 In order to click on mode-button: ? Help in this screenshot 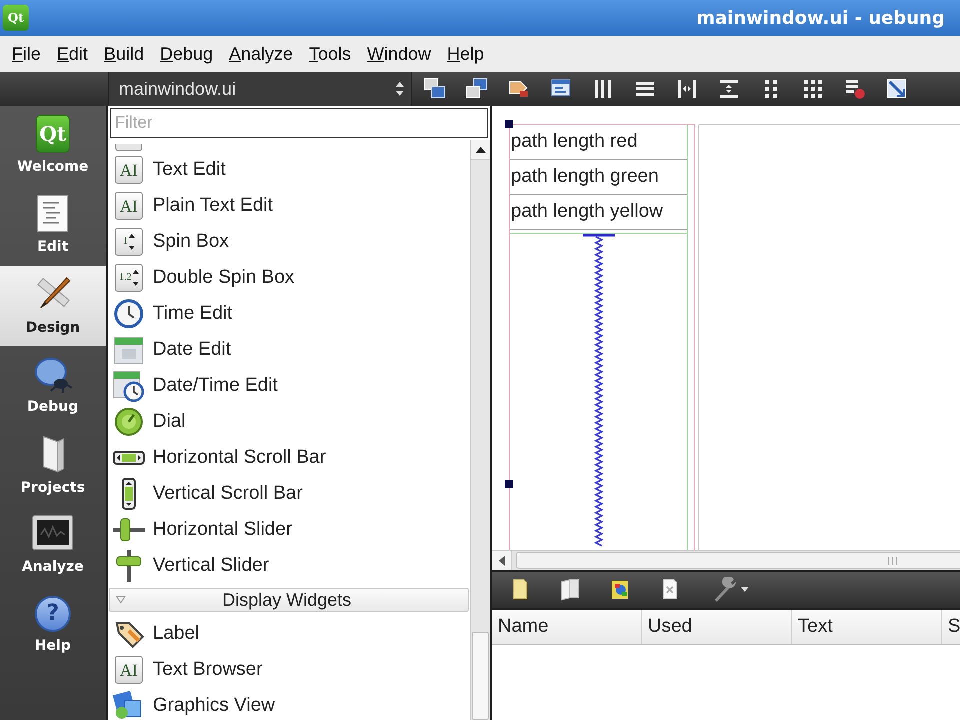, I will do `click(53, 626)`.